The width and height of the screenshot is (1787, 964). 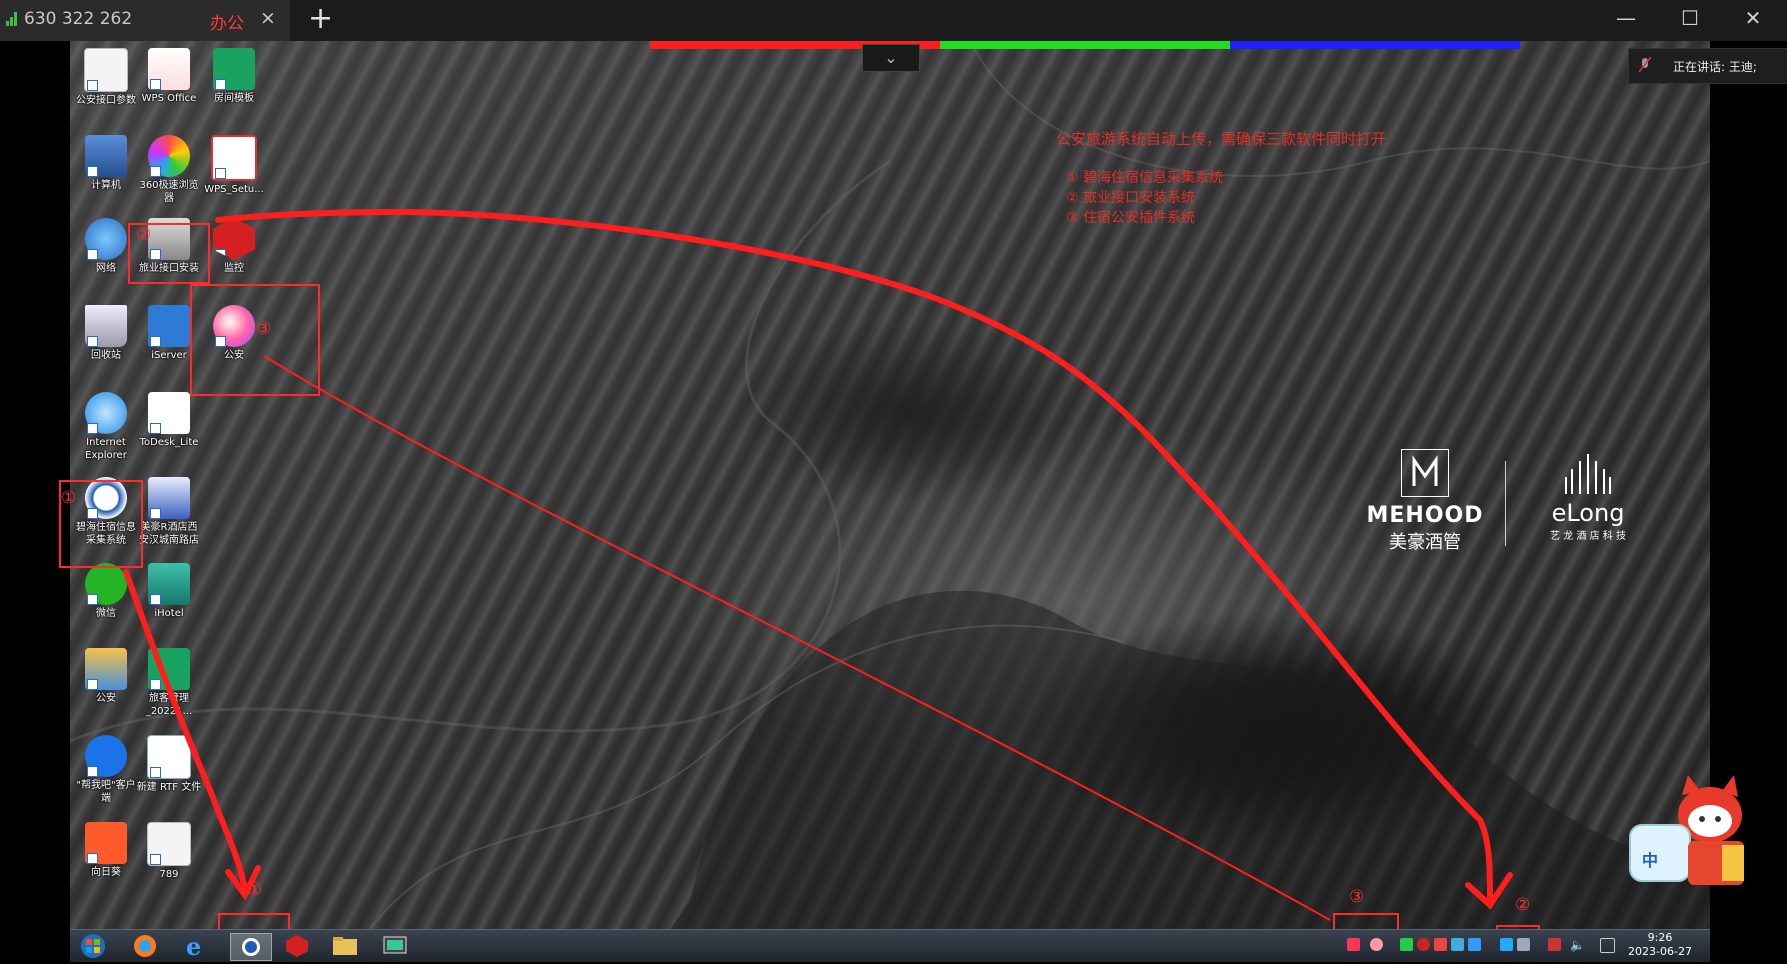 What do you see at coordinates (1423, 944) in the screenshot?
I see `tray-monitor-icon` at bounding box center [1423, 944].